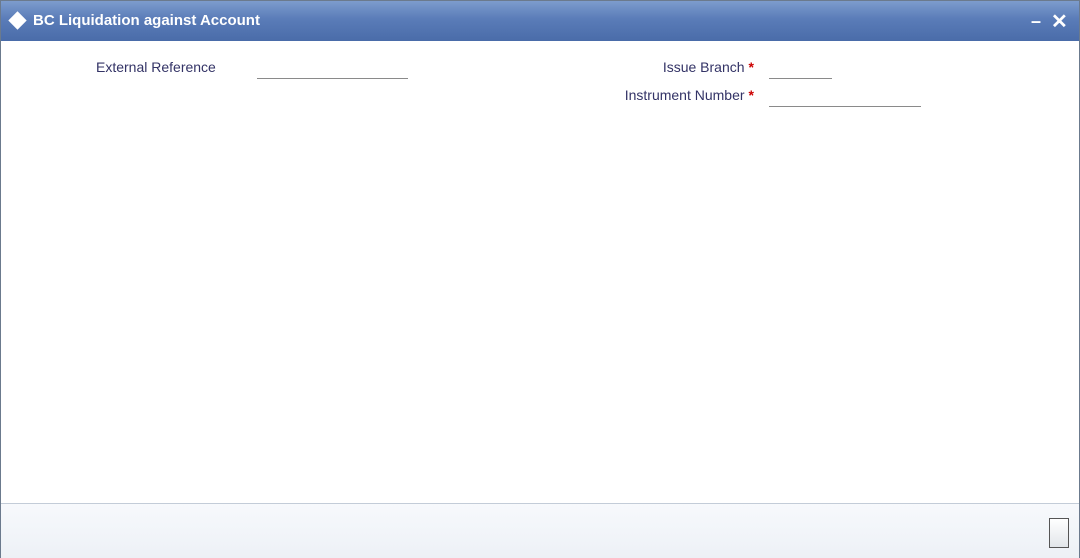 Image resolution: width=1080 pixels, height=558 pixels. Describe the element at coordinates (540, 530) in the screenshot. I see `footer-bar` at that location.